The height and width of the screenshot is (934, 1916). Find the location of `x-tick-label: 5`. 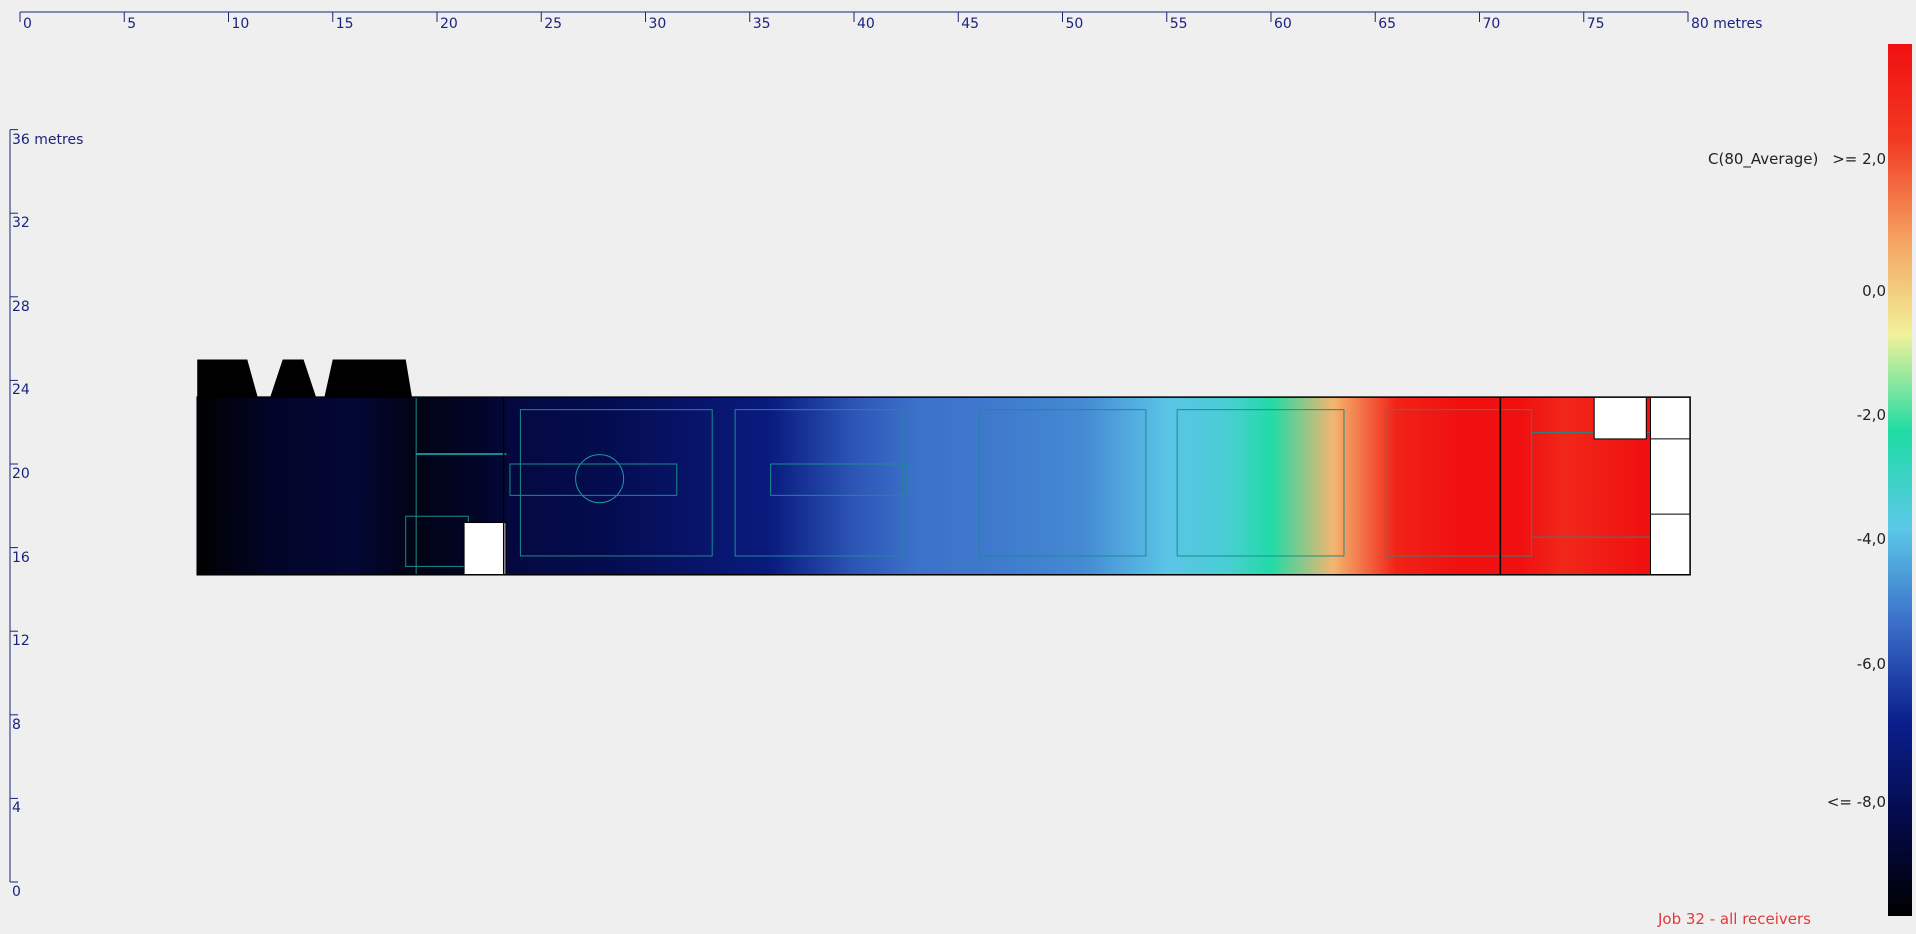

x-tick-label: 5 is located at coordinates (132, 24).